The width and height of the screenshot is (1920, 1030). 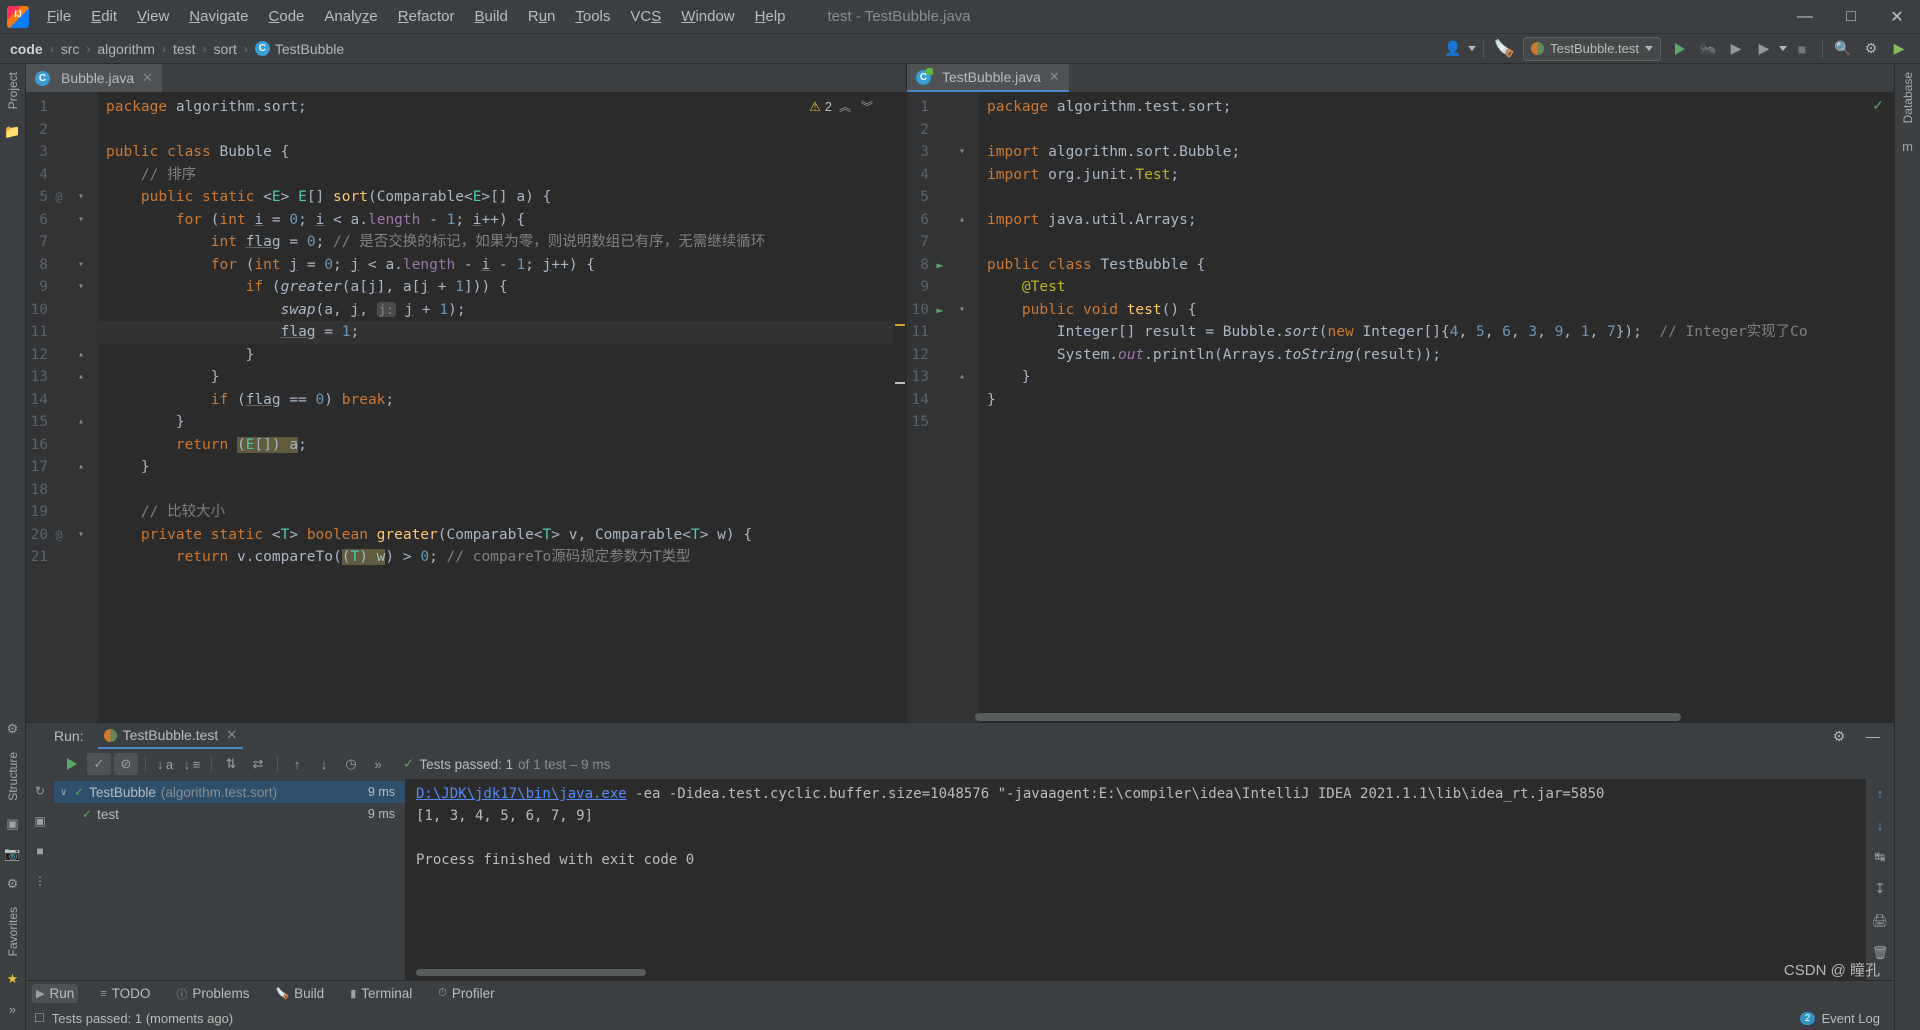 What do you see at coordinates (229, 814) in the screenshot?
I see `test-tree-row-test: ✓ test 9 ms` at bounding box center [229, 814].